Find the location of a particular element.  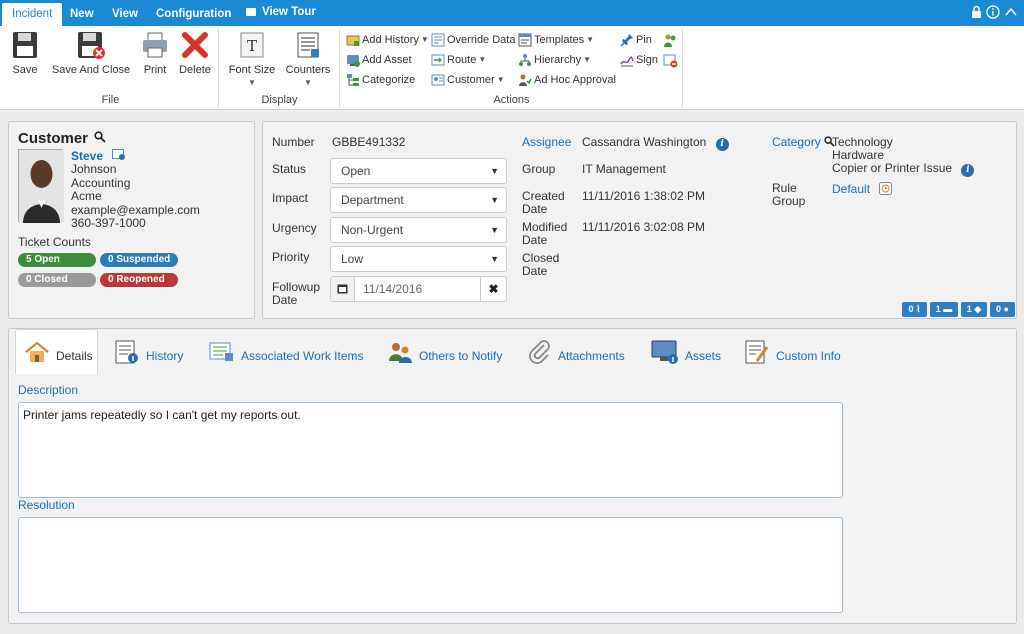

customer-name-link: Steve is located at coordinates (87, 156).